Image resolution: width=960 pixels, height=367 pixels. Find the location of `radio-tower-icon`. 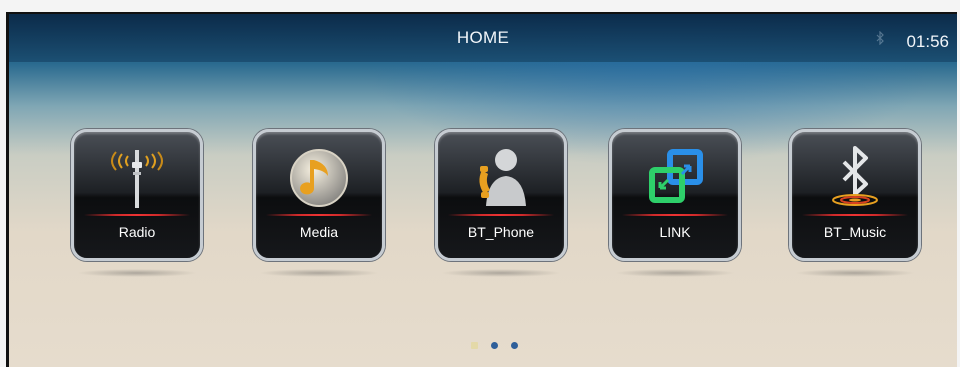

radio-tower-icon is located at coordinates (137, 179).